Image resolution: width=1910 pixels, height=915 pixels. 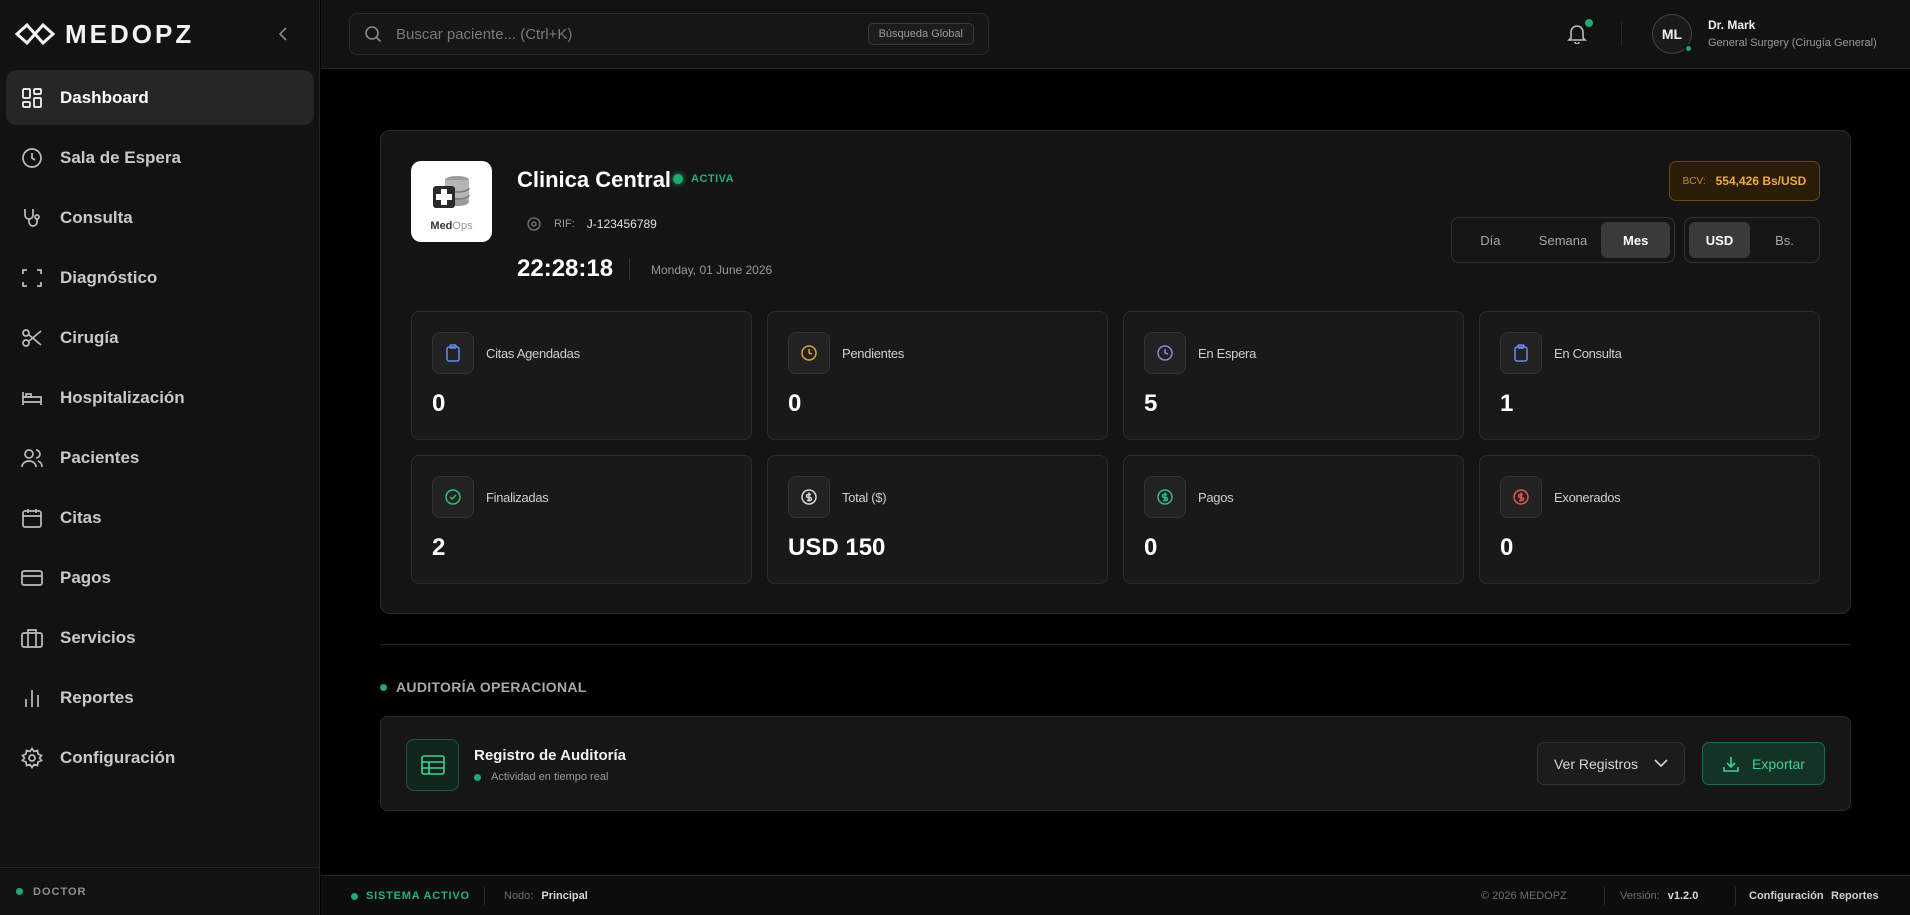 I want to click on sidebar-item-pagos: Pagos, so click(x=160, y=577).